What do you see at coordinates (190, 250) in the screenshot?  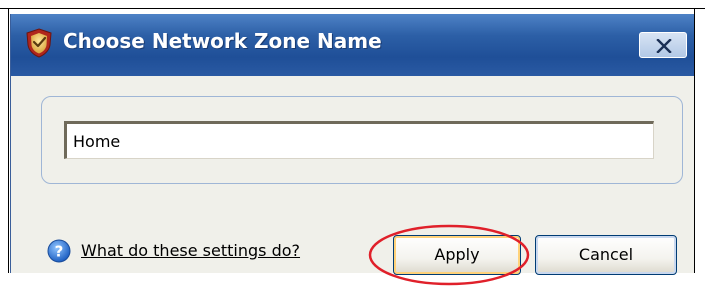 I see `help-settings-link: What do these settings do?` at bounding box center [190, 250].